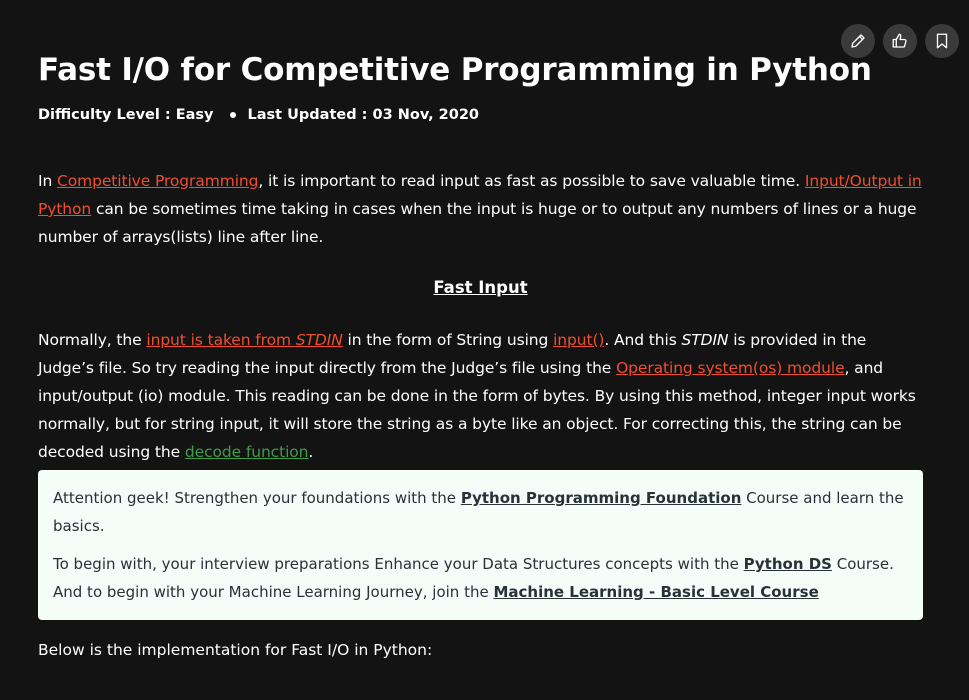 This screenshot has width=969, height=700. What do you see at coordinates (157, 181) in the screenshot?
I see `link-competitive-programming: Competitive Programming` at bounding box center [157, 181].